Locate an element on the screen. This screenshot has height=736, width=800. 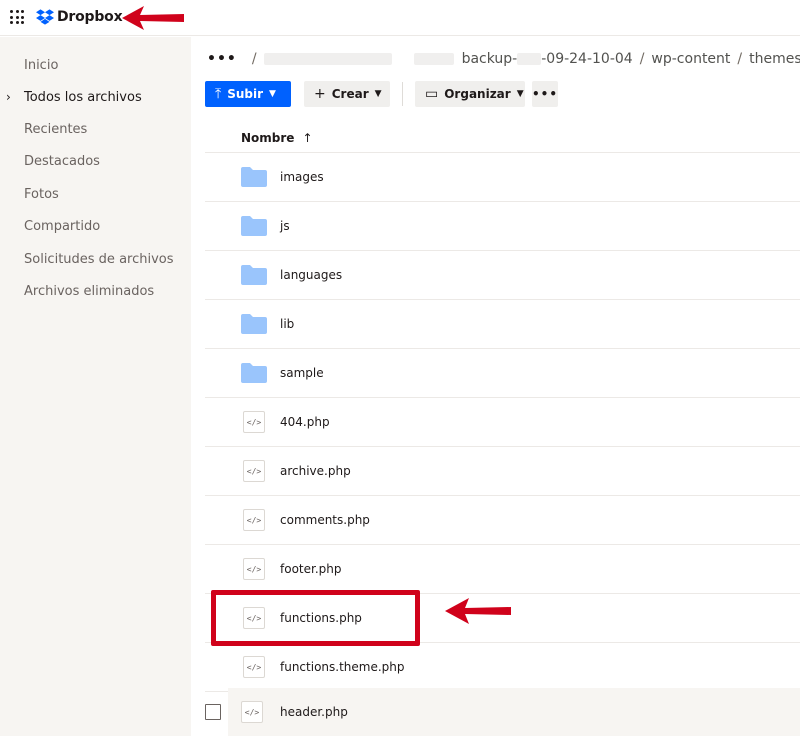
upload-label: Subir is located at coordinates (245, 94).